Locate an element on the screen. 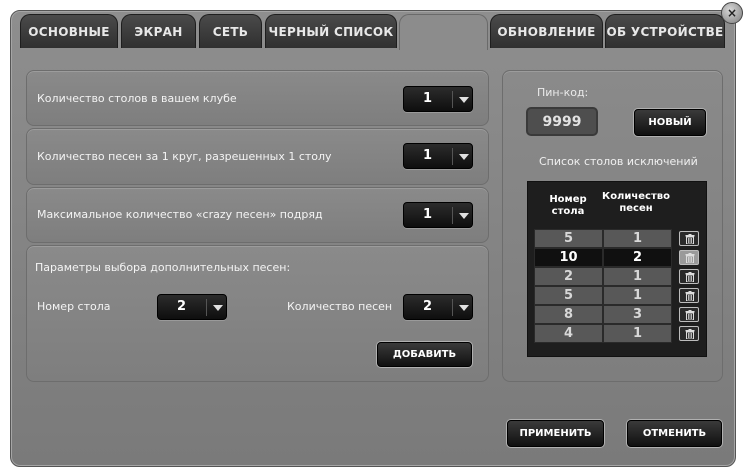 The height and width of the screenshot is (469, 745). apply-button: ПРИМЕНИТЬ is located at coordinates (555, 433).